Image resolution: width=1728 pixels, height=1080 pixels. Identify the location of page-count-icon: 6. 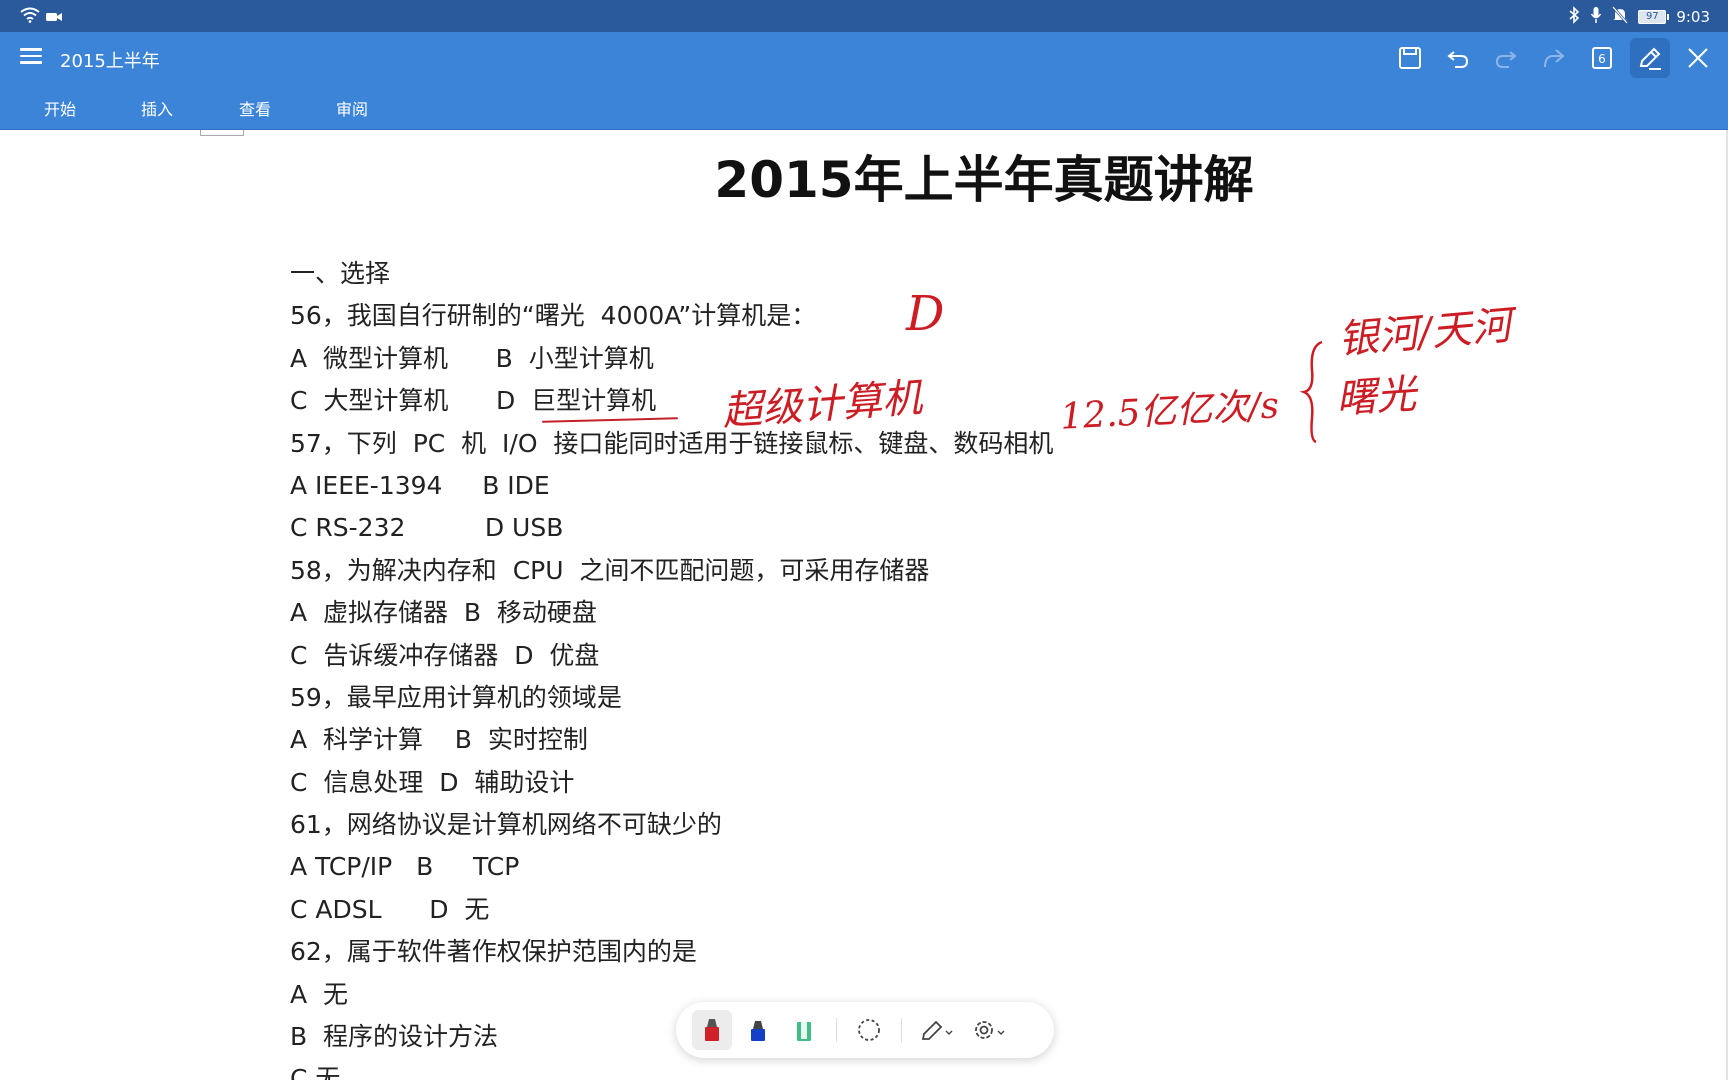
(1602, 58).